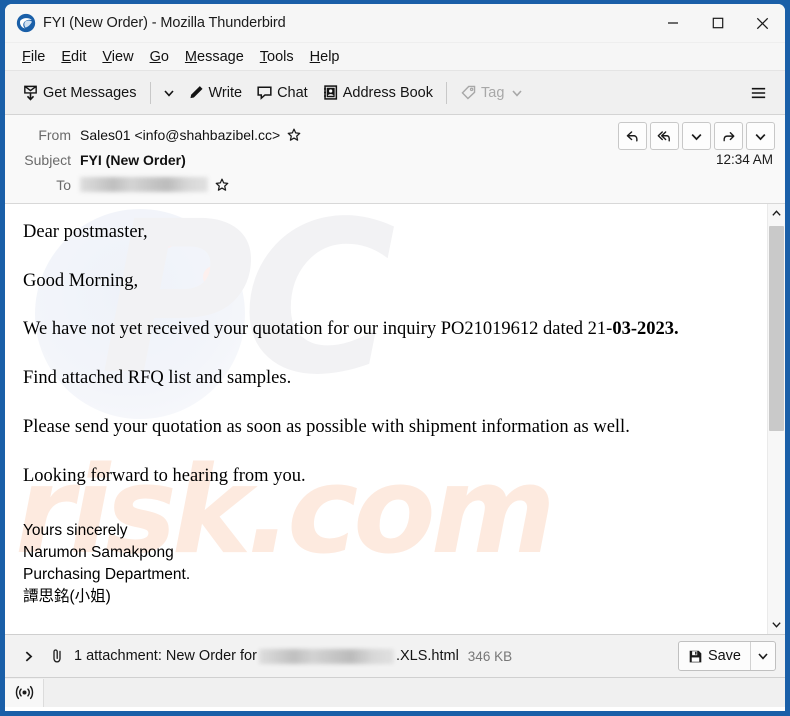 The width and height of the screenshot is (790, 716). What do you see at coordinates (144, 184) in the screenshot?
I see `to-address-redacted` at bounding box center [144, 184].